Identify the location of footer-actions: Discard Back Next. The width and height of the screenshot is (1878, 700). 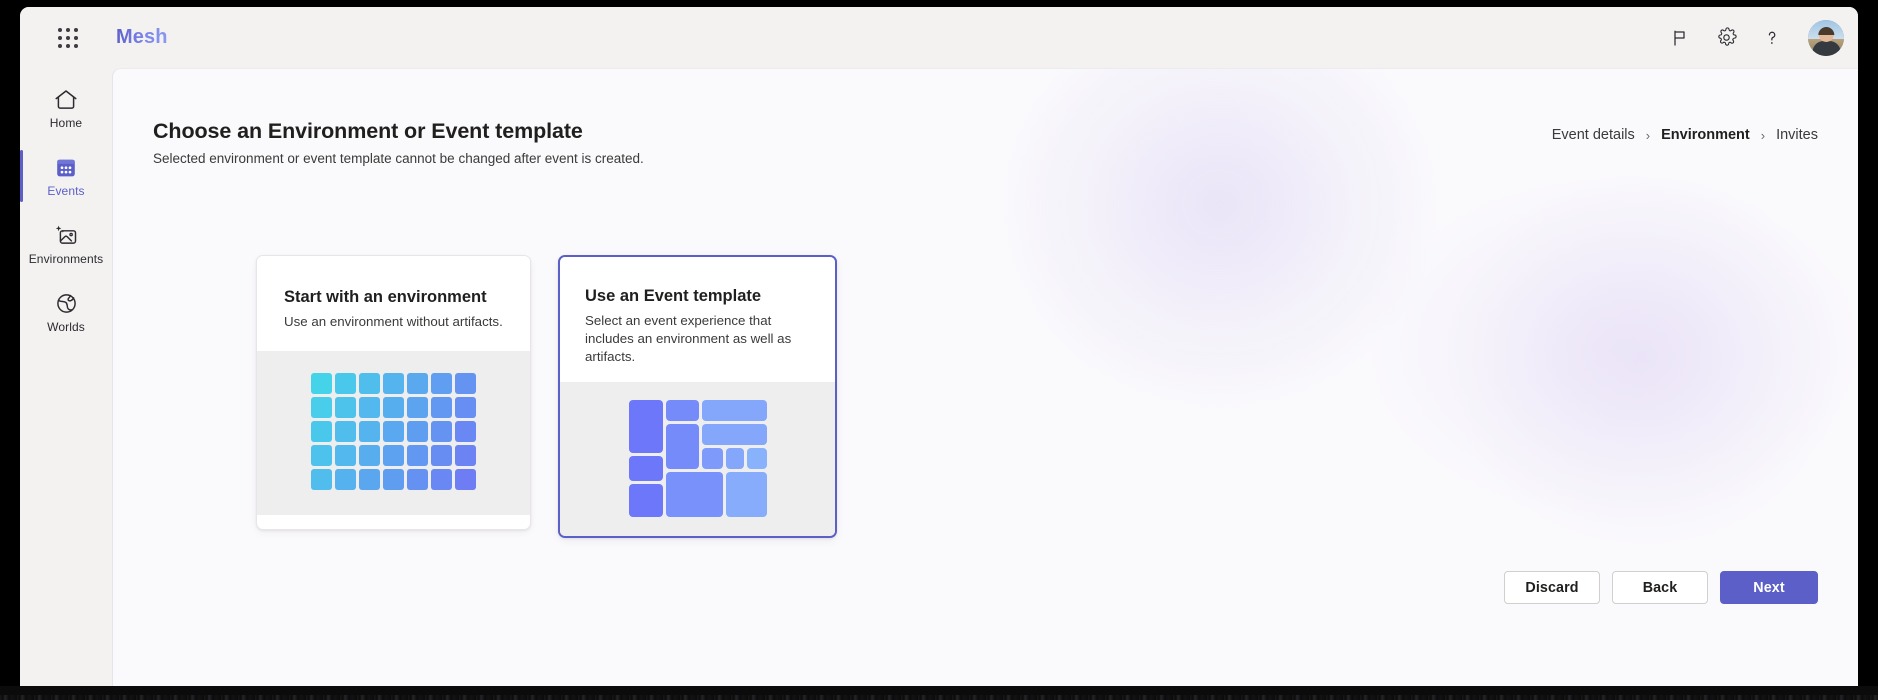
(1661, 587).